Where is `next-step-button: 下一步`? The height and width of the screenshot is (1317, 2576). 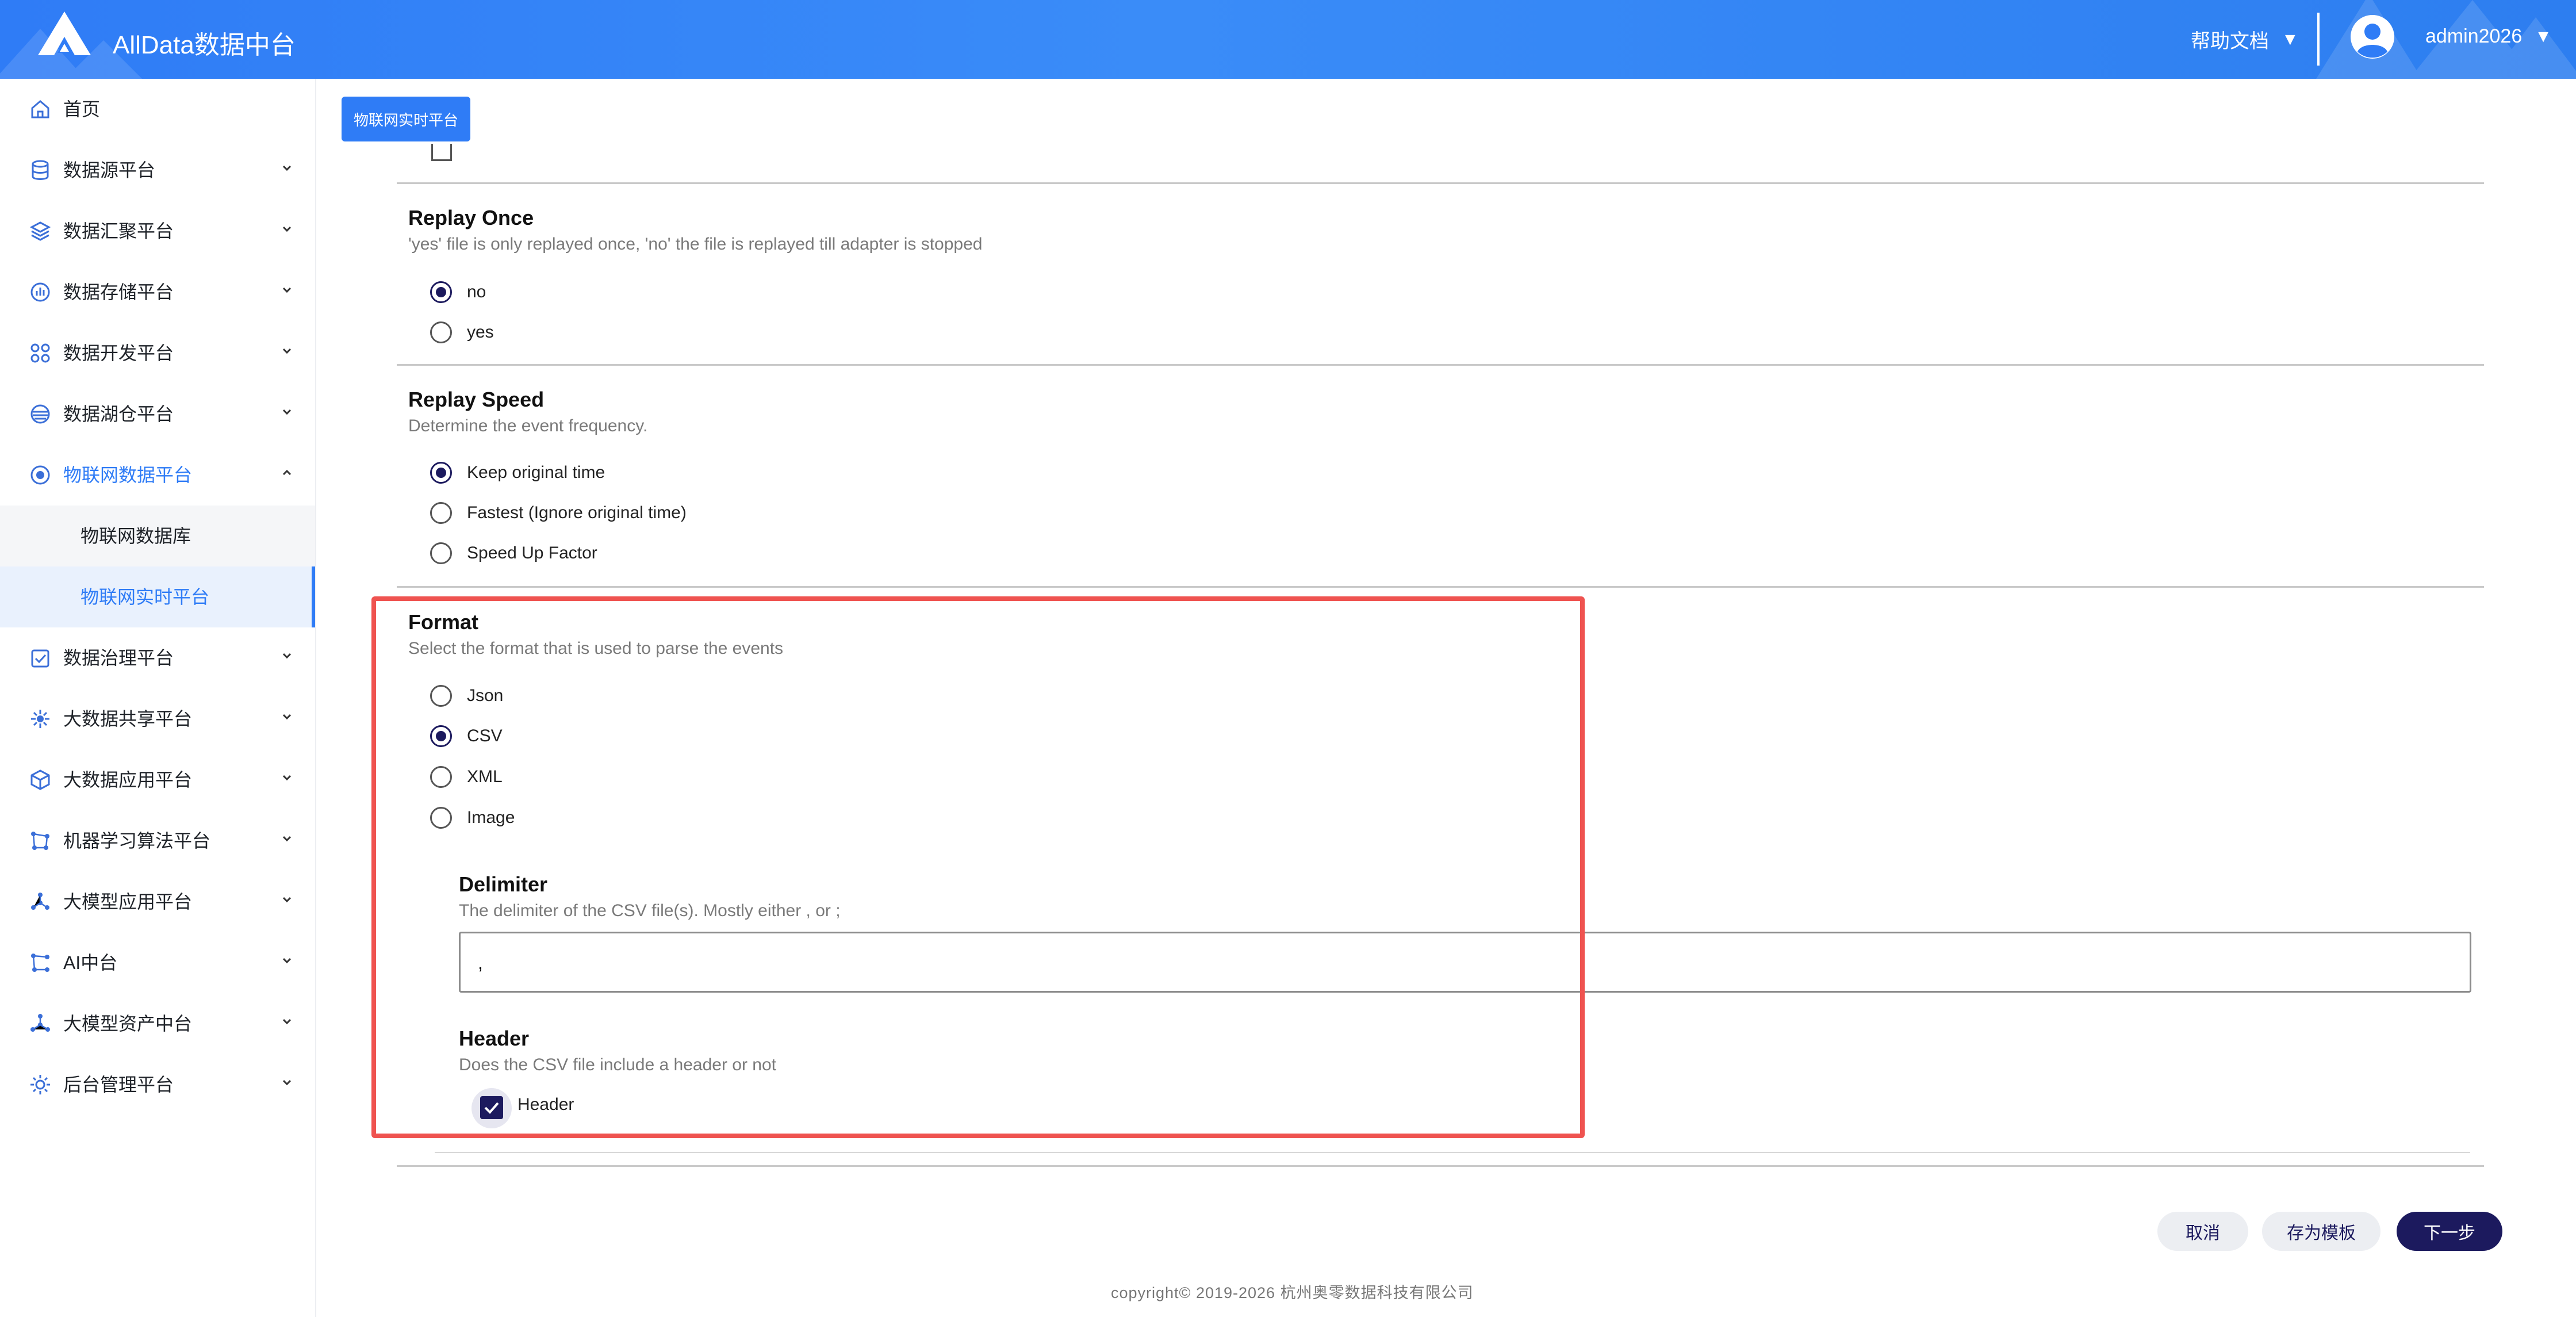
next-step-button: 下一步 is located at coordinates (2449, 1231).